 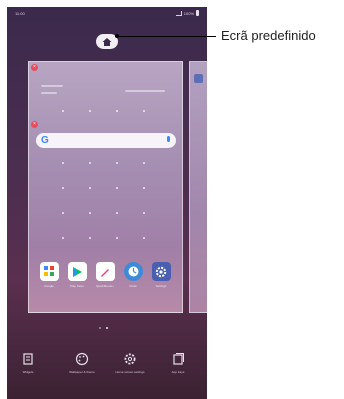 I want to click on tool-label: Home screen settings, so click(x=130, y=372).